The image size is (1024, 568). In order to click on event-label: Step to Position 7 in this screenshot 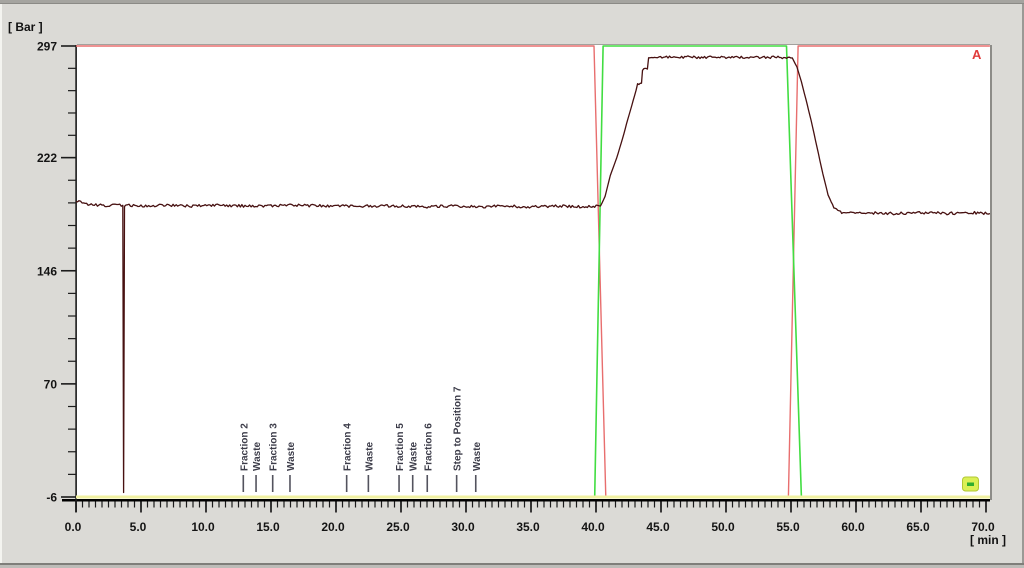, I will do `click(458, 428)`.